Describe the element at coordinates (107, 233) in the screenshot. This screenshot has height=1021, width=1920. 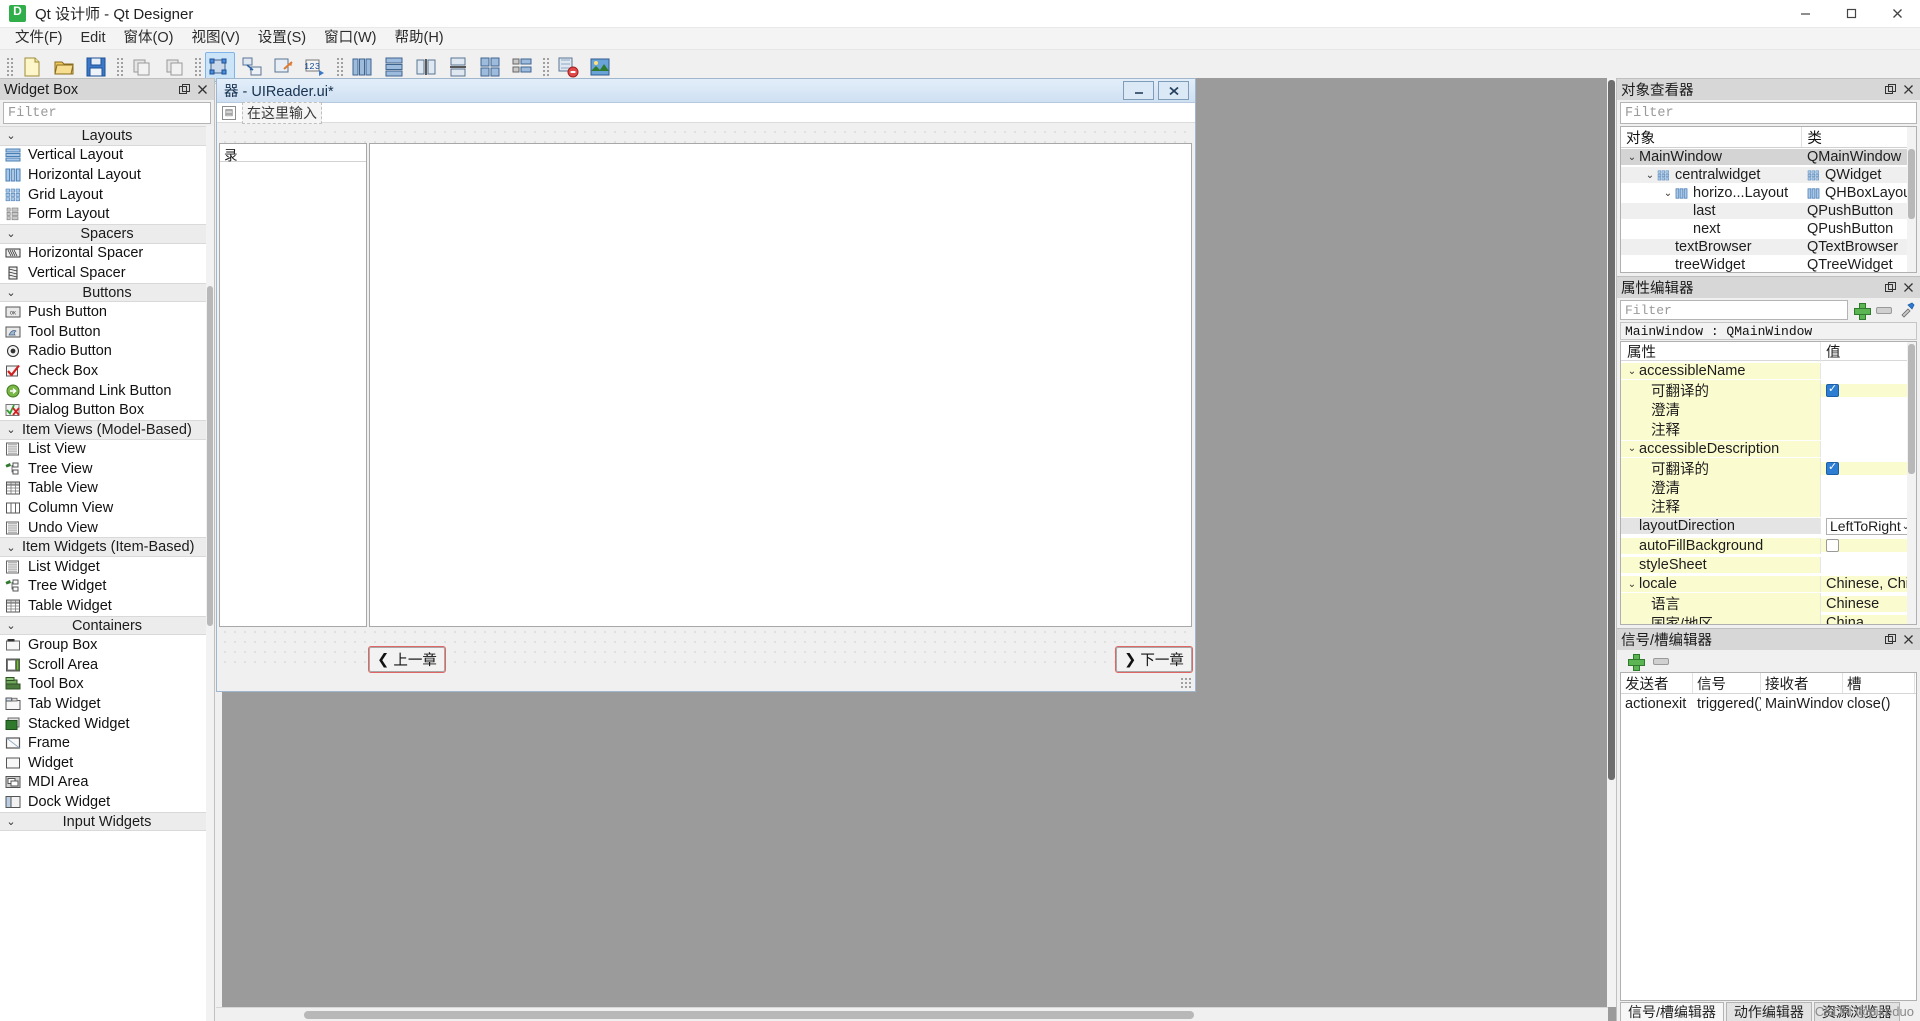
I see `widget-box-group-header: ⌄ Spacers` at that location.